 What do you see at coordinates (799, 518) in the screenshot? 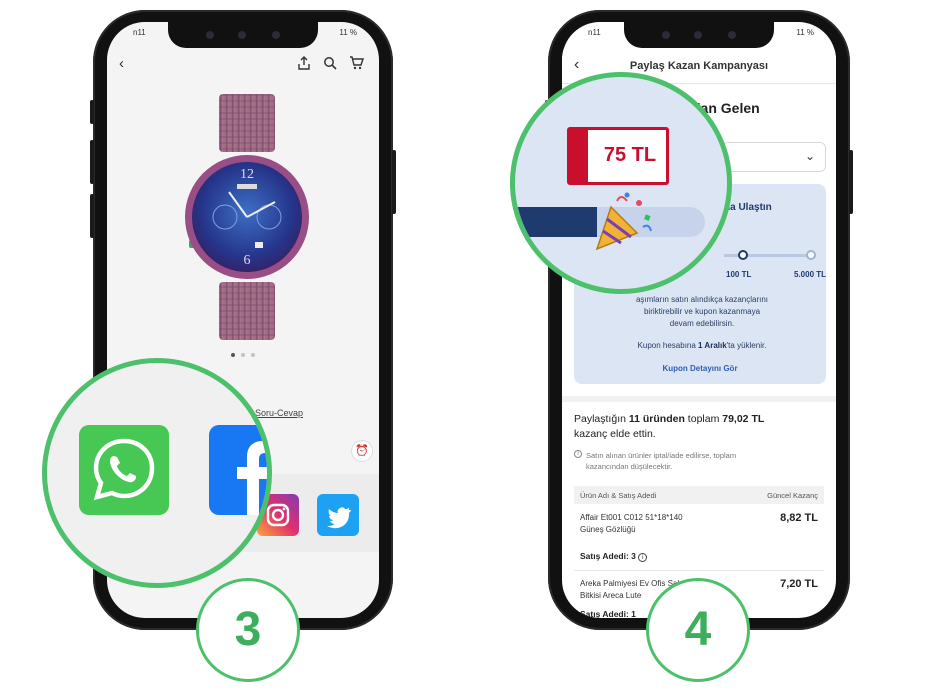
I see `product-earning: 8,82 TL` at bounding box center [799, 518].